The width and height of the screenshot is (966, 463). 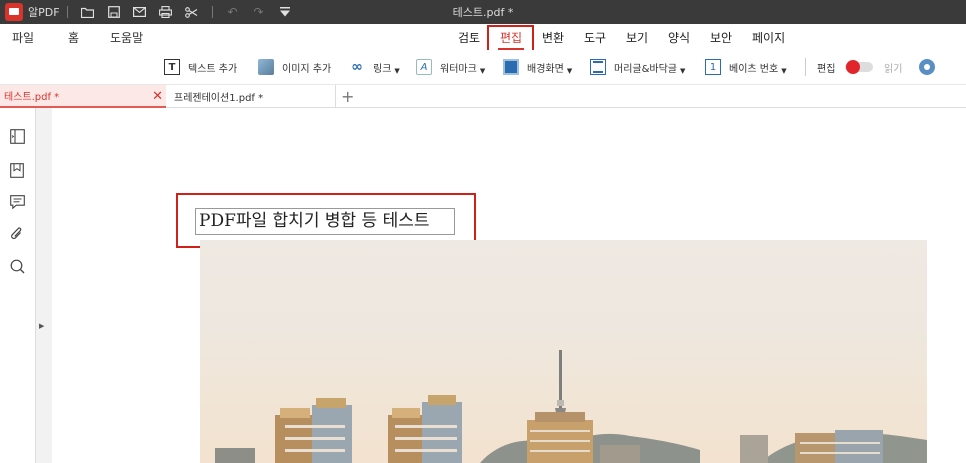 What do you see at coordinates (172, 67) in the screenshot?
I see `text-icon: T` at bounding box center [172, 67].